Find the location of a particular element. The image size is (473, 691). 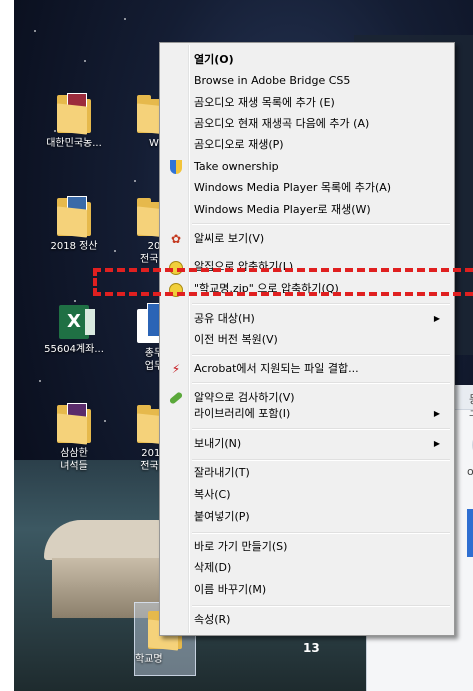

menu-item-label: 복사(C) is located at coordinates (212, 494).